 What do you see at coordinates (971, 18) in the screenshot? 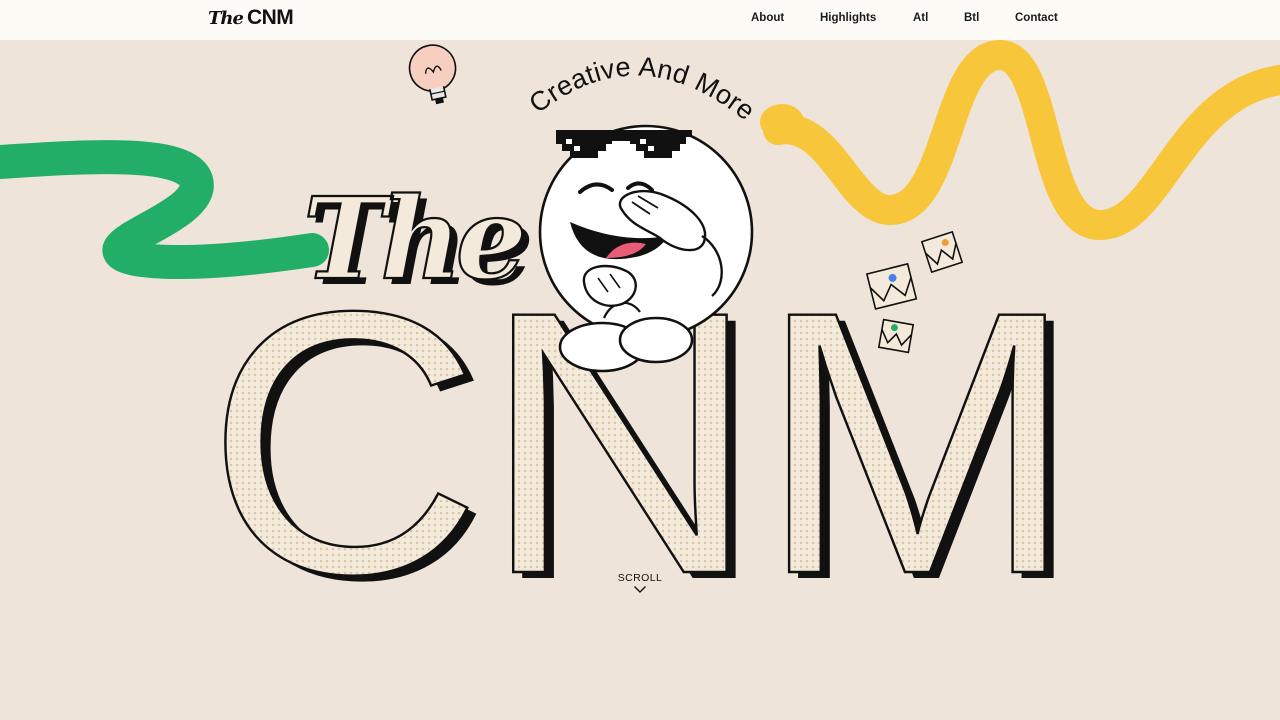
I see `nav-link-btl: Btl` at bounding box center [971, 18].